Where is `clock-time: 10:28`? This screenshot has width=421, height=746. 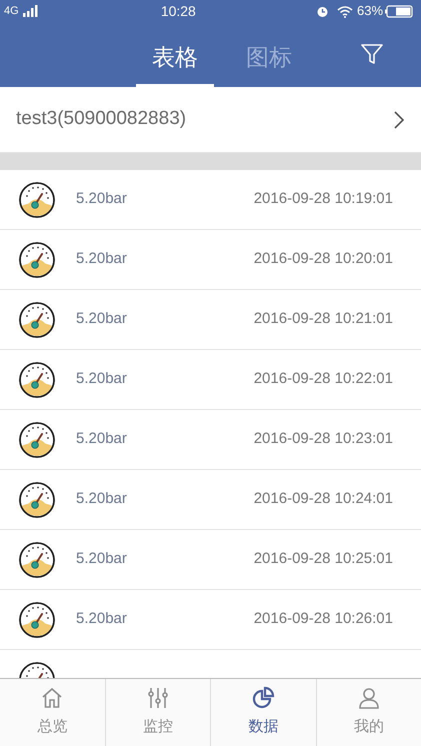 clock-time: 10:28 is located at coordinates (178, 11).